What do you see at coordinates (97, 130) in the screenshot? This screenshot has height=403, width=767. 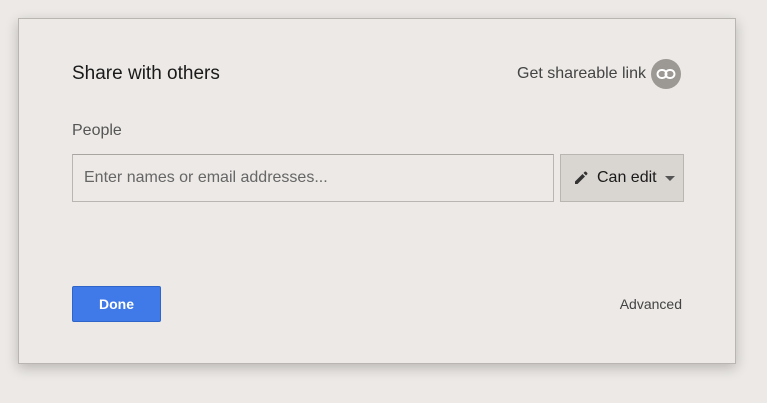 I see `people-label: People` at bounding box center [97, 130].